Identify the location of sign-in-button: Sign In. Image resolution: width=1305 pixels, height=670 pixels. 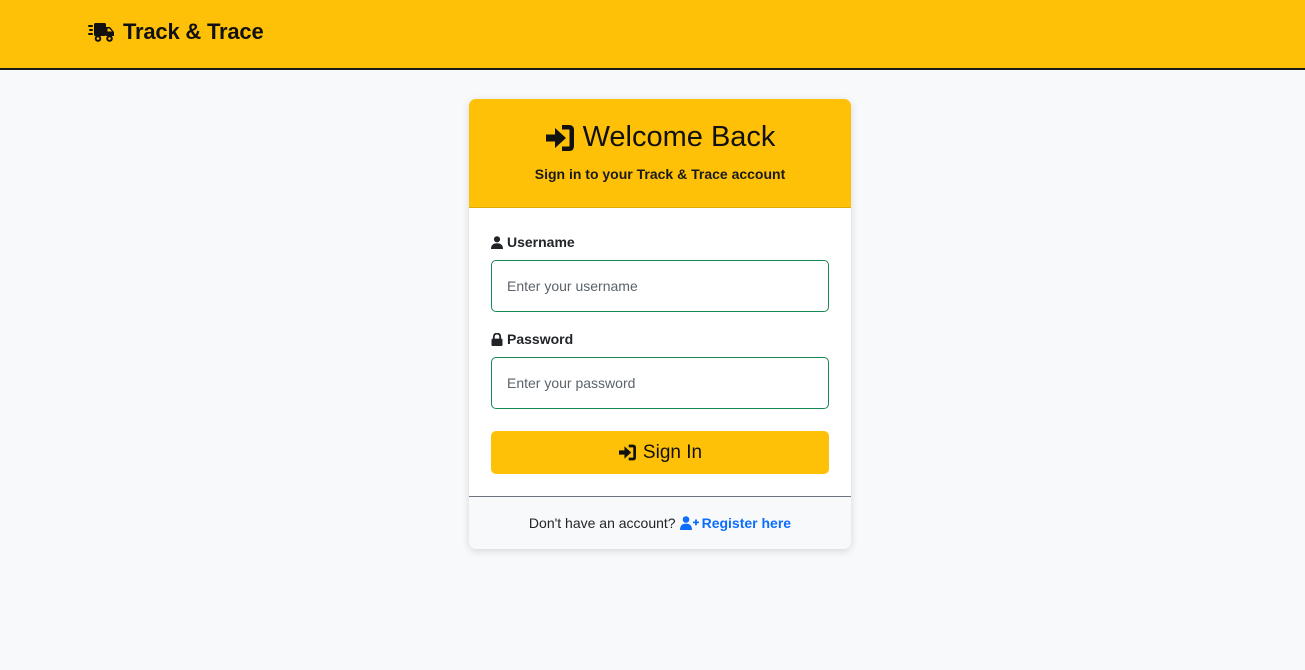
(660, 452).